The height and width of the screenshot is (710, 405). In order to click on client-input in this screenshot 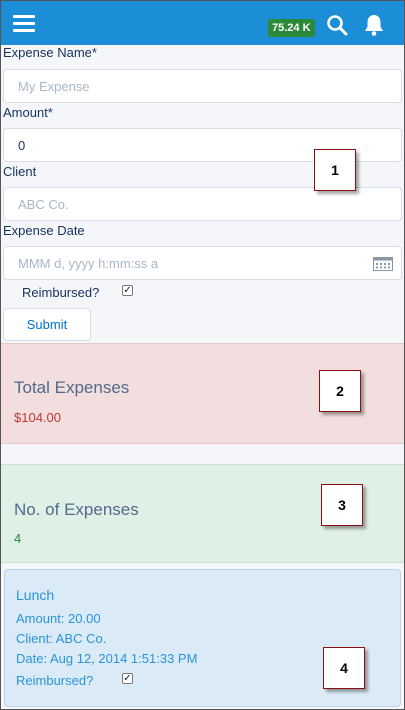, I will do `click(202, 204)`.